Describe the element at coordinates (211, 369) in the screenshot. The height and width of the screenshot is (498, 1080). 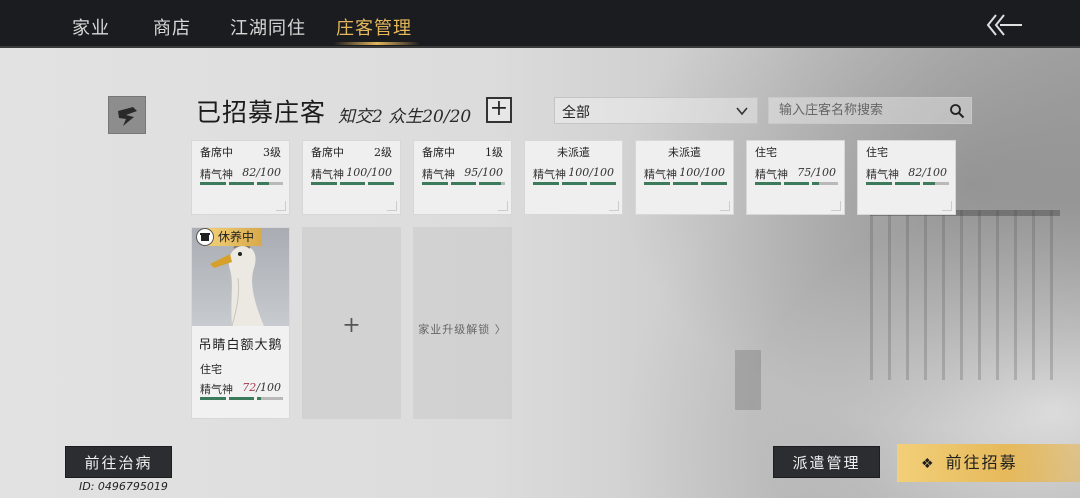
I see `resident-location: 住宅` at that location.